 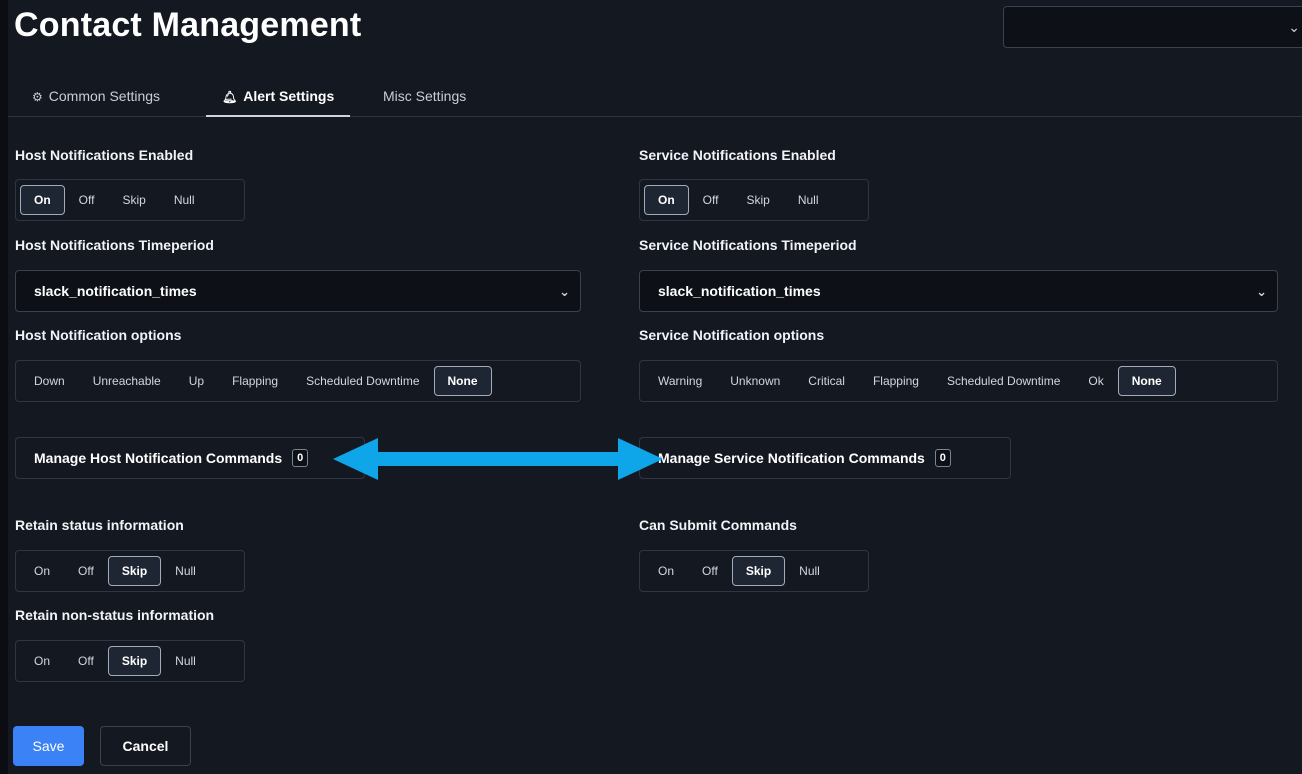 What do you see at coordinates (826, 381) in the screenshot?
I see `option-critical: Critical` at bounding box center [826, 381].